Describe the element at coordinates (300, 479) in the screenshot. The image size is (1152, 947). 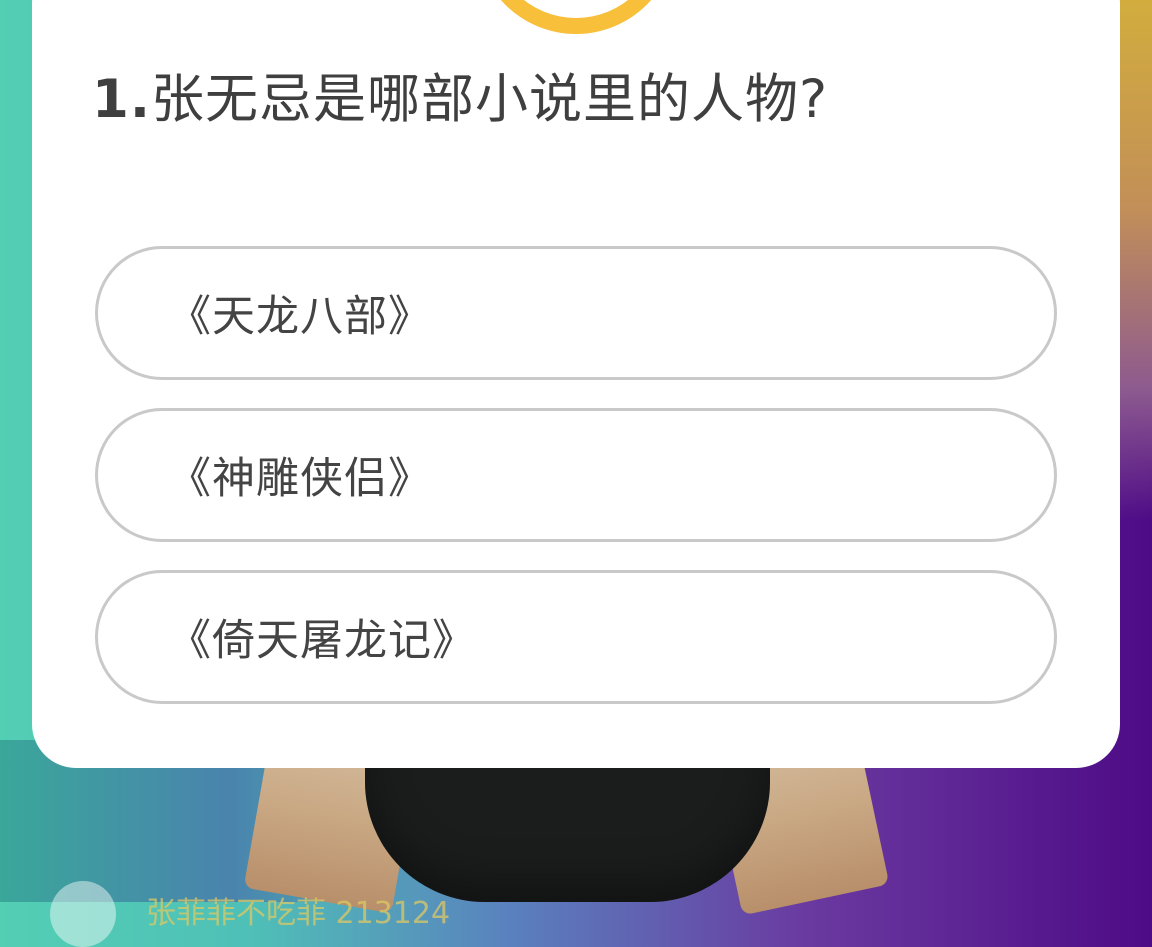
I see `answer-option-label: 《神雕侠侣》` at that location.